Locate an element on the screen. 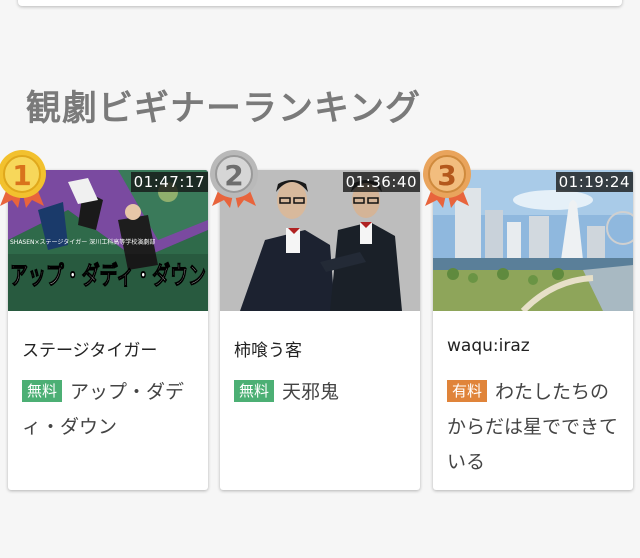 This screenshot has height=558, width=640. title-block-2: 無料 天邪鬼 is located at coordinates (322, 392).